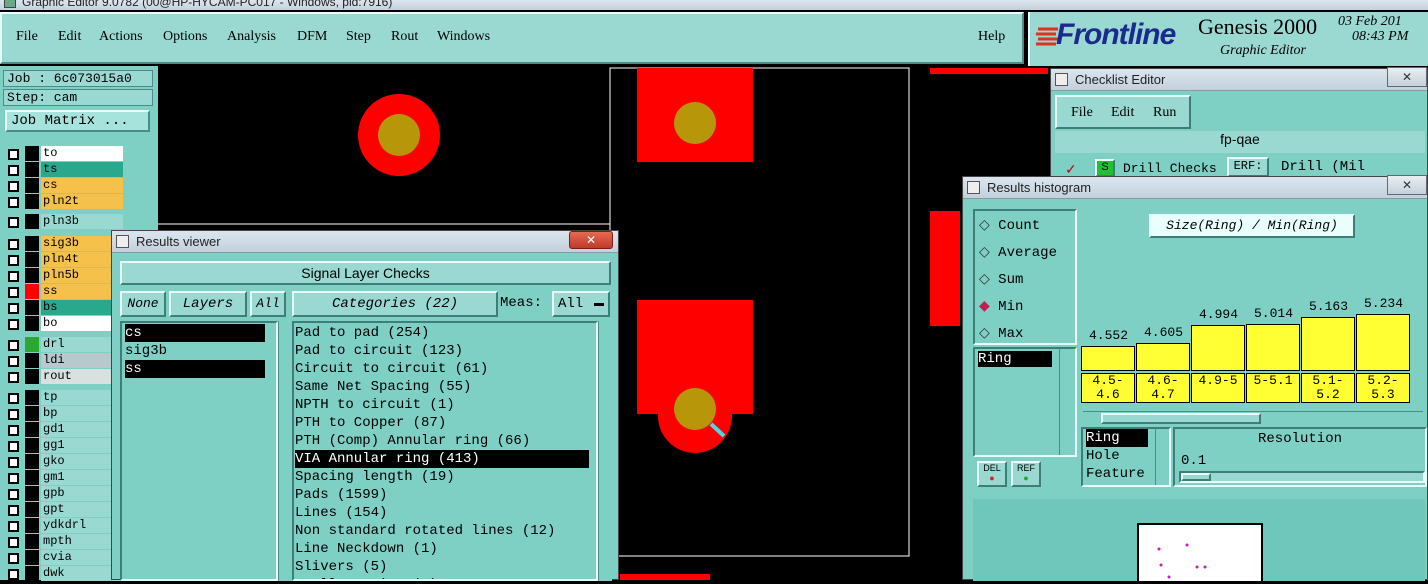  Describe the element at coordinates (65, 462) in the screenshot. I see `layer-row-gko: gko` at that location.